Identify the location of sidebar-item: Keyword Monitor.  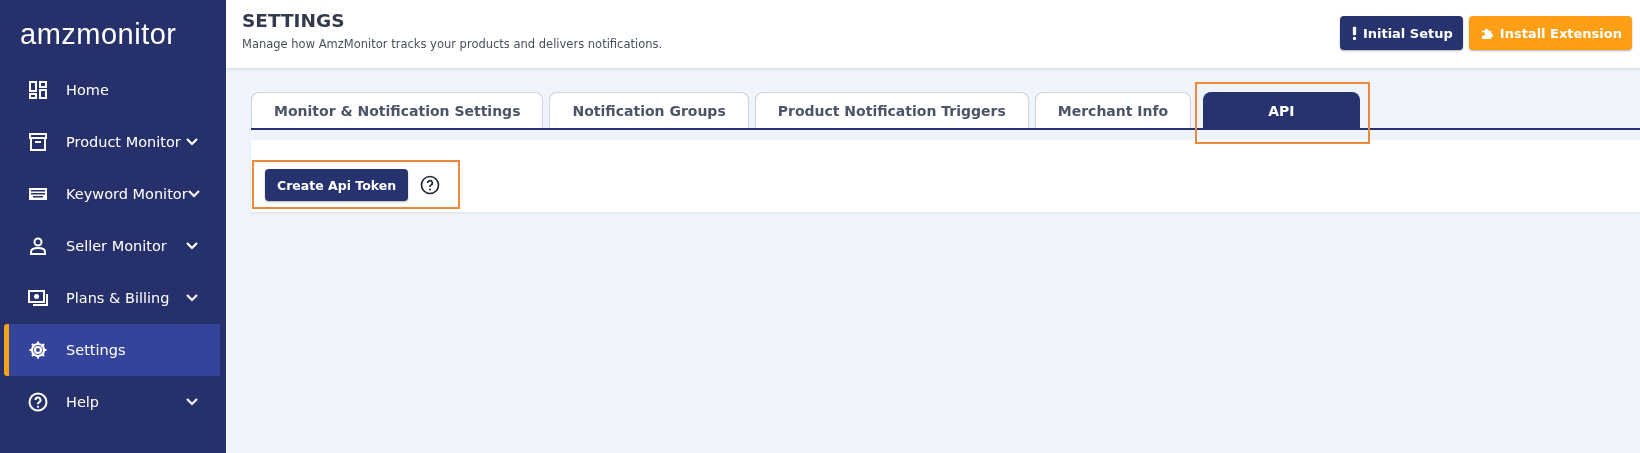
(112, 194).